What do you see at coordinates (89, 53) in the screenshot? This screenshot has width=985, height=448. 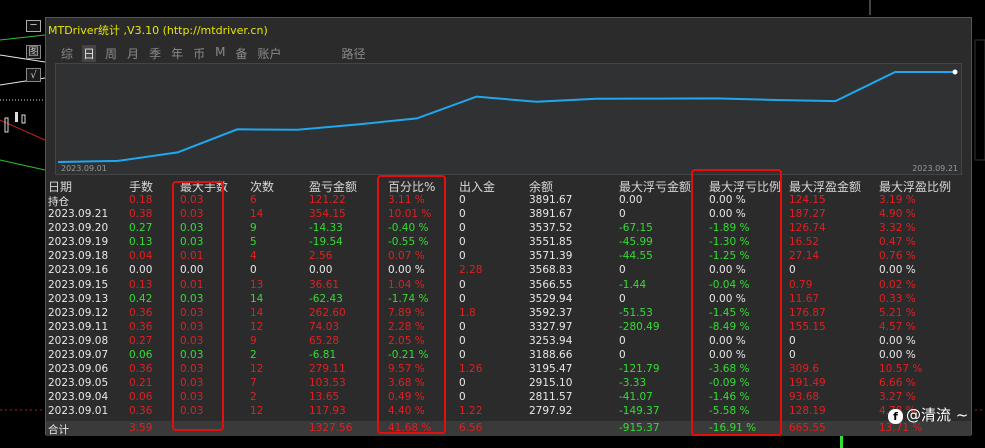 I see `tab-1: 日` at bounding box center [89, 53].